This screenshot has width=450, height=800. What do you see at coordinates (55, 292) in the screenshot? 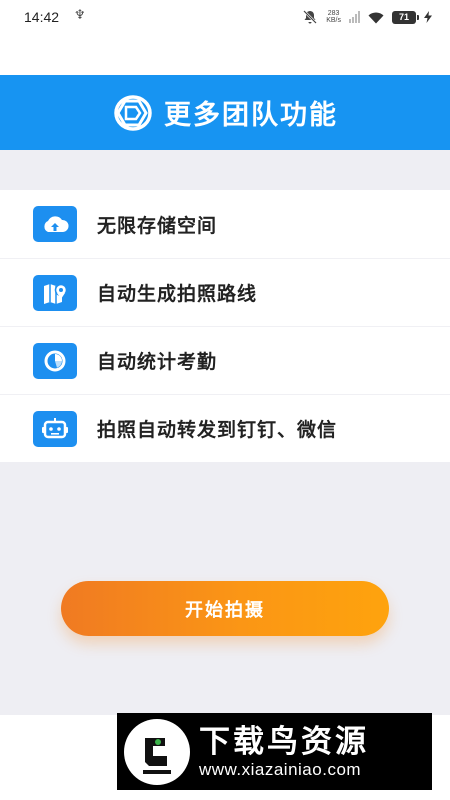
I see `map-route-icon` at bounding box center [55, 292].